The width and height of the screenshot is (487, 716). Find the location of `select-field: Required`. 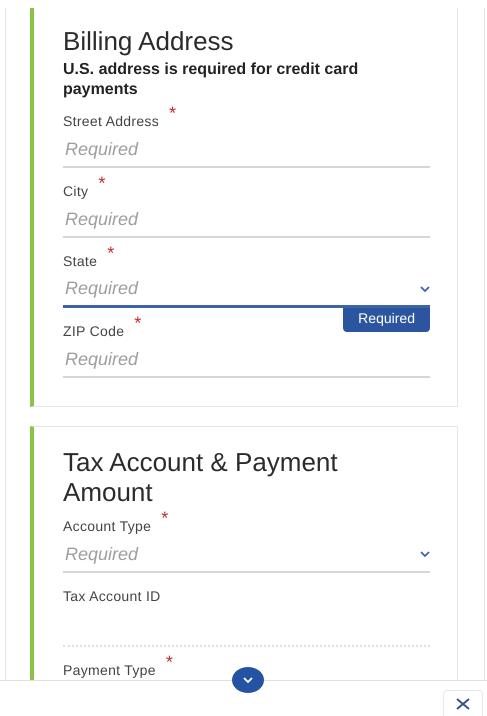

select-field: Required is located at coordinates (246, 555).